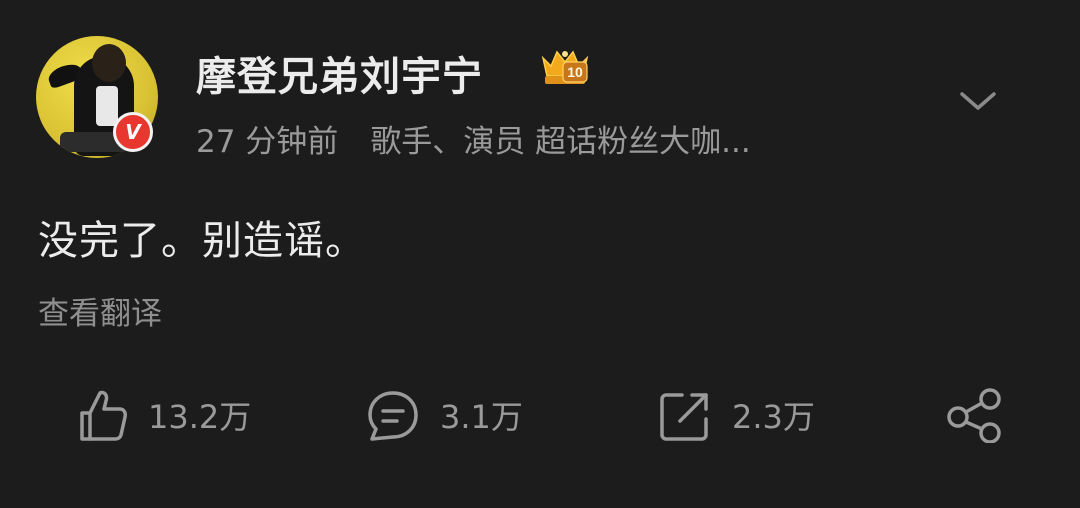 The image size is (1080, 508). I want to click on avatar-head, so click(109, 63).